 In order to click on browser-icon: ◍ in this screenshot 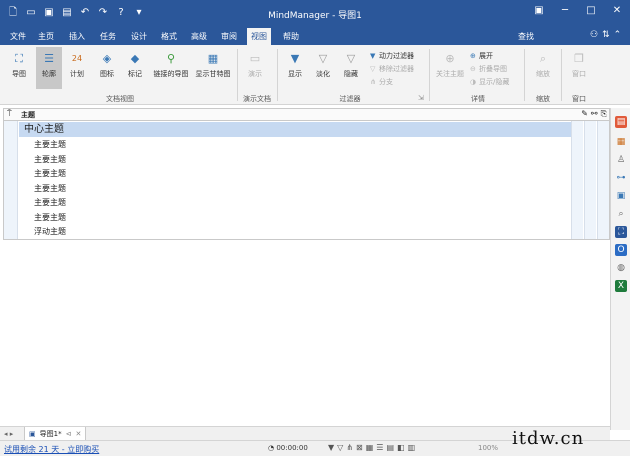, I will do `click(621, 268)`.